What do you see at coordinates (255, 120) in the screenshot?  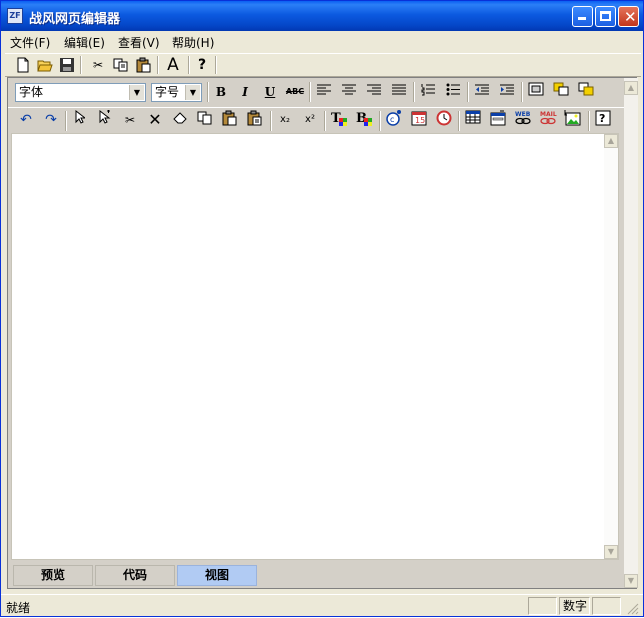 I see `paste-special-icon` at bounding box center [255, 120].